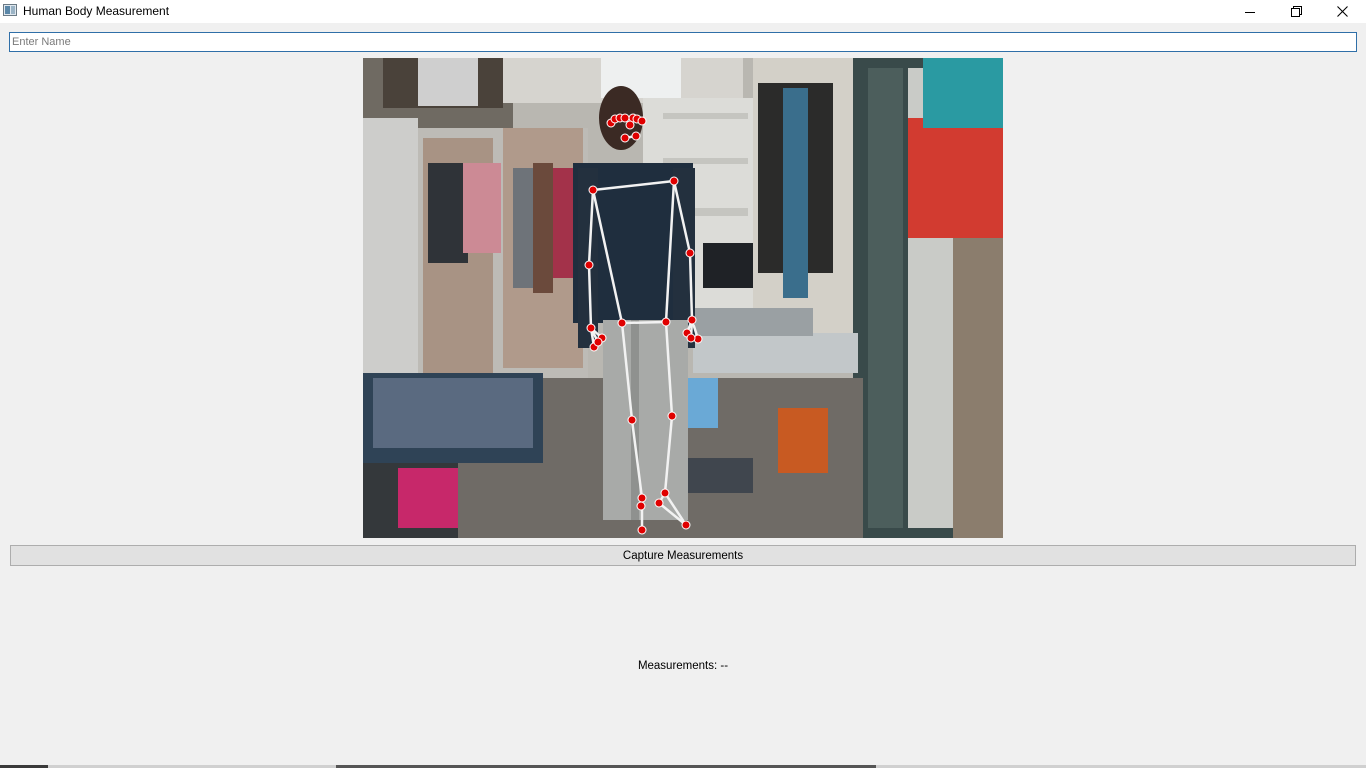 The height and width of the screenshot is (768, 1366). Describe the element at coordinates (10, 10) in the screenshot. I see `app-window-icon` at that location.